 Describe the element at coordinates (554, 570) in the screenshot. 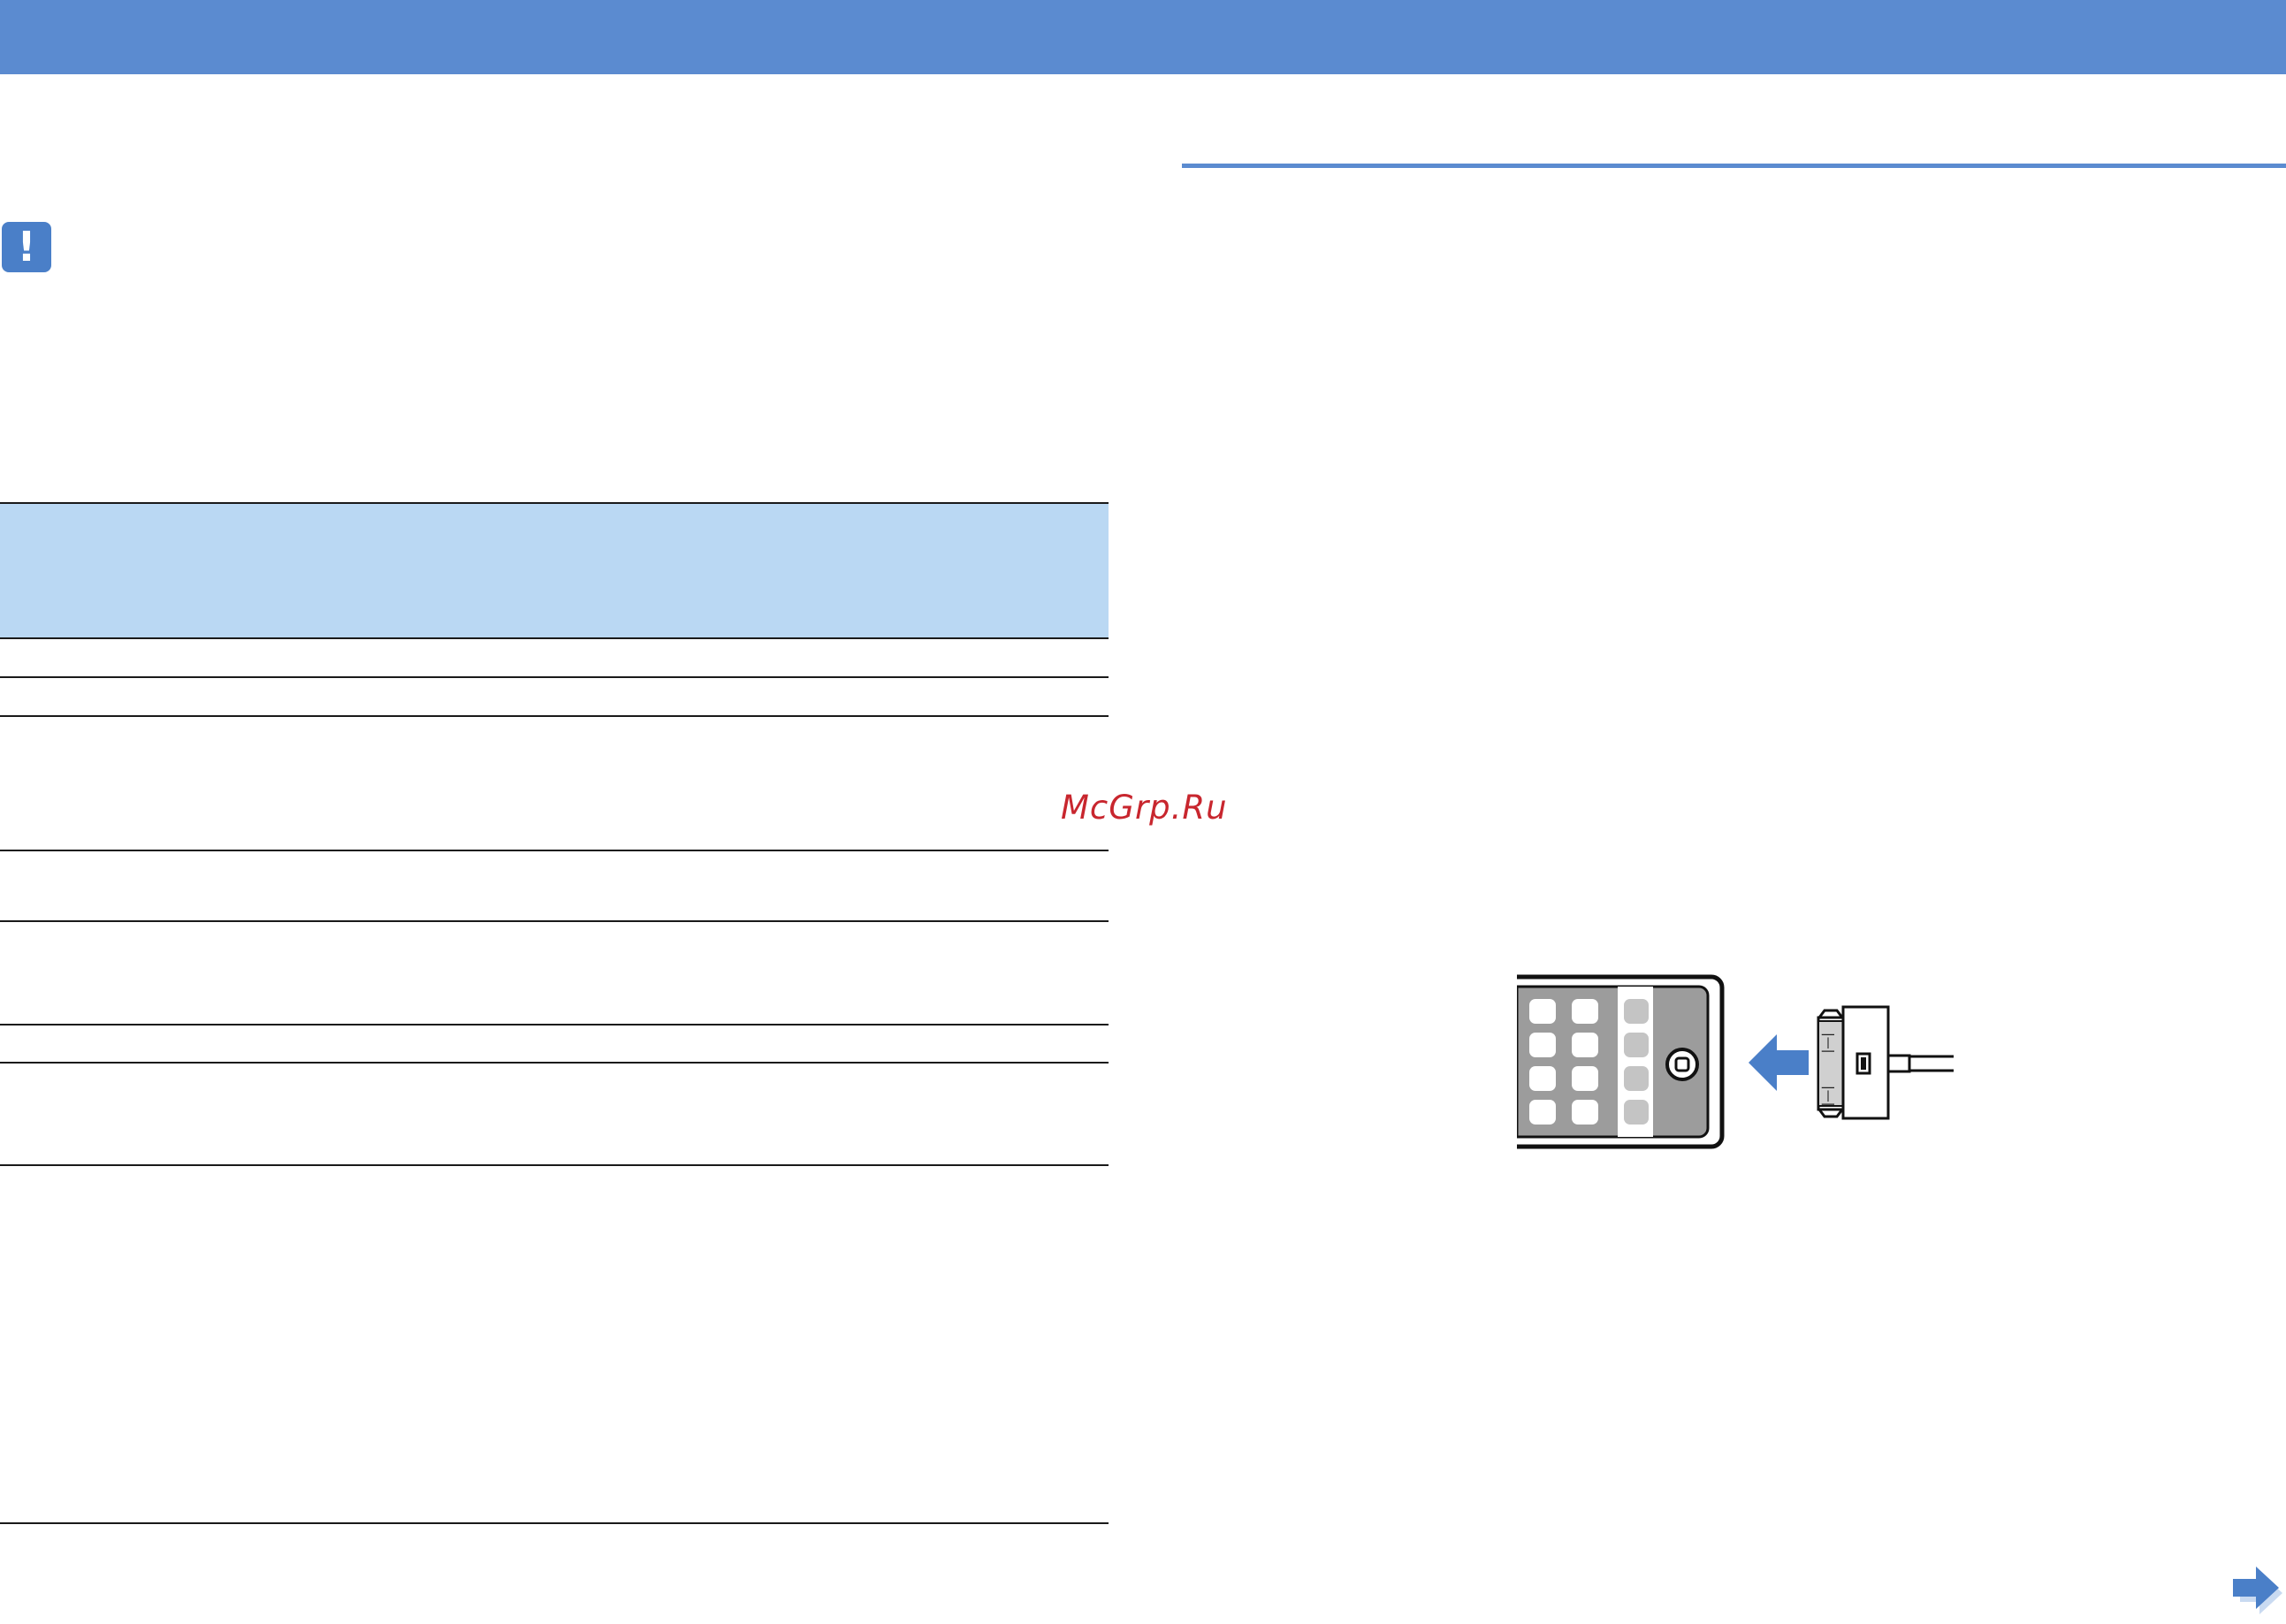

I see `table-header` at that location.